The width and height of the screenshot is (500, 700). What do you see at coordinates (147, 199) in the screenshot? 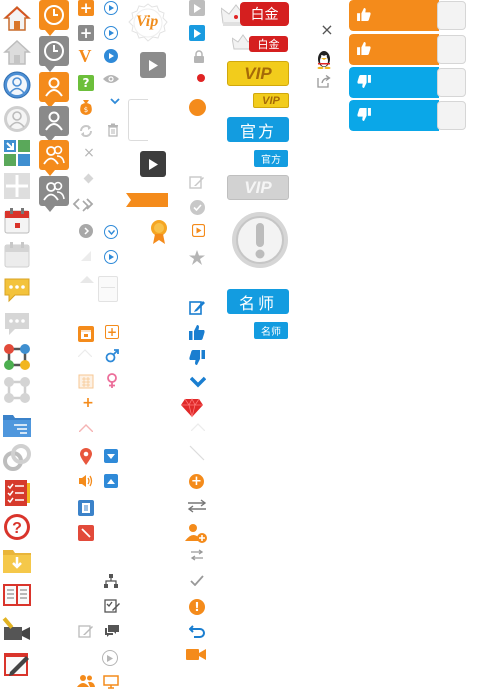
I see `orange-ribbon` at bounding box center [147, 199].